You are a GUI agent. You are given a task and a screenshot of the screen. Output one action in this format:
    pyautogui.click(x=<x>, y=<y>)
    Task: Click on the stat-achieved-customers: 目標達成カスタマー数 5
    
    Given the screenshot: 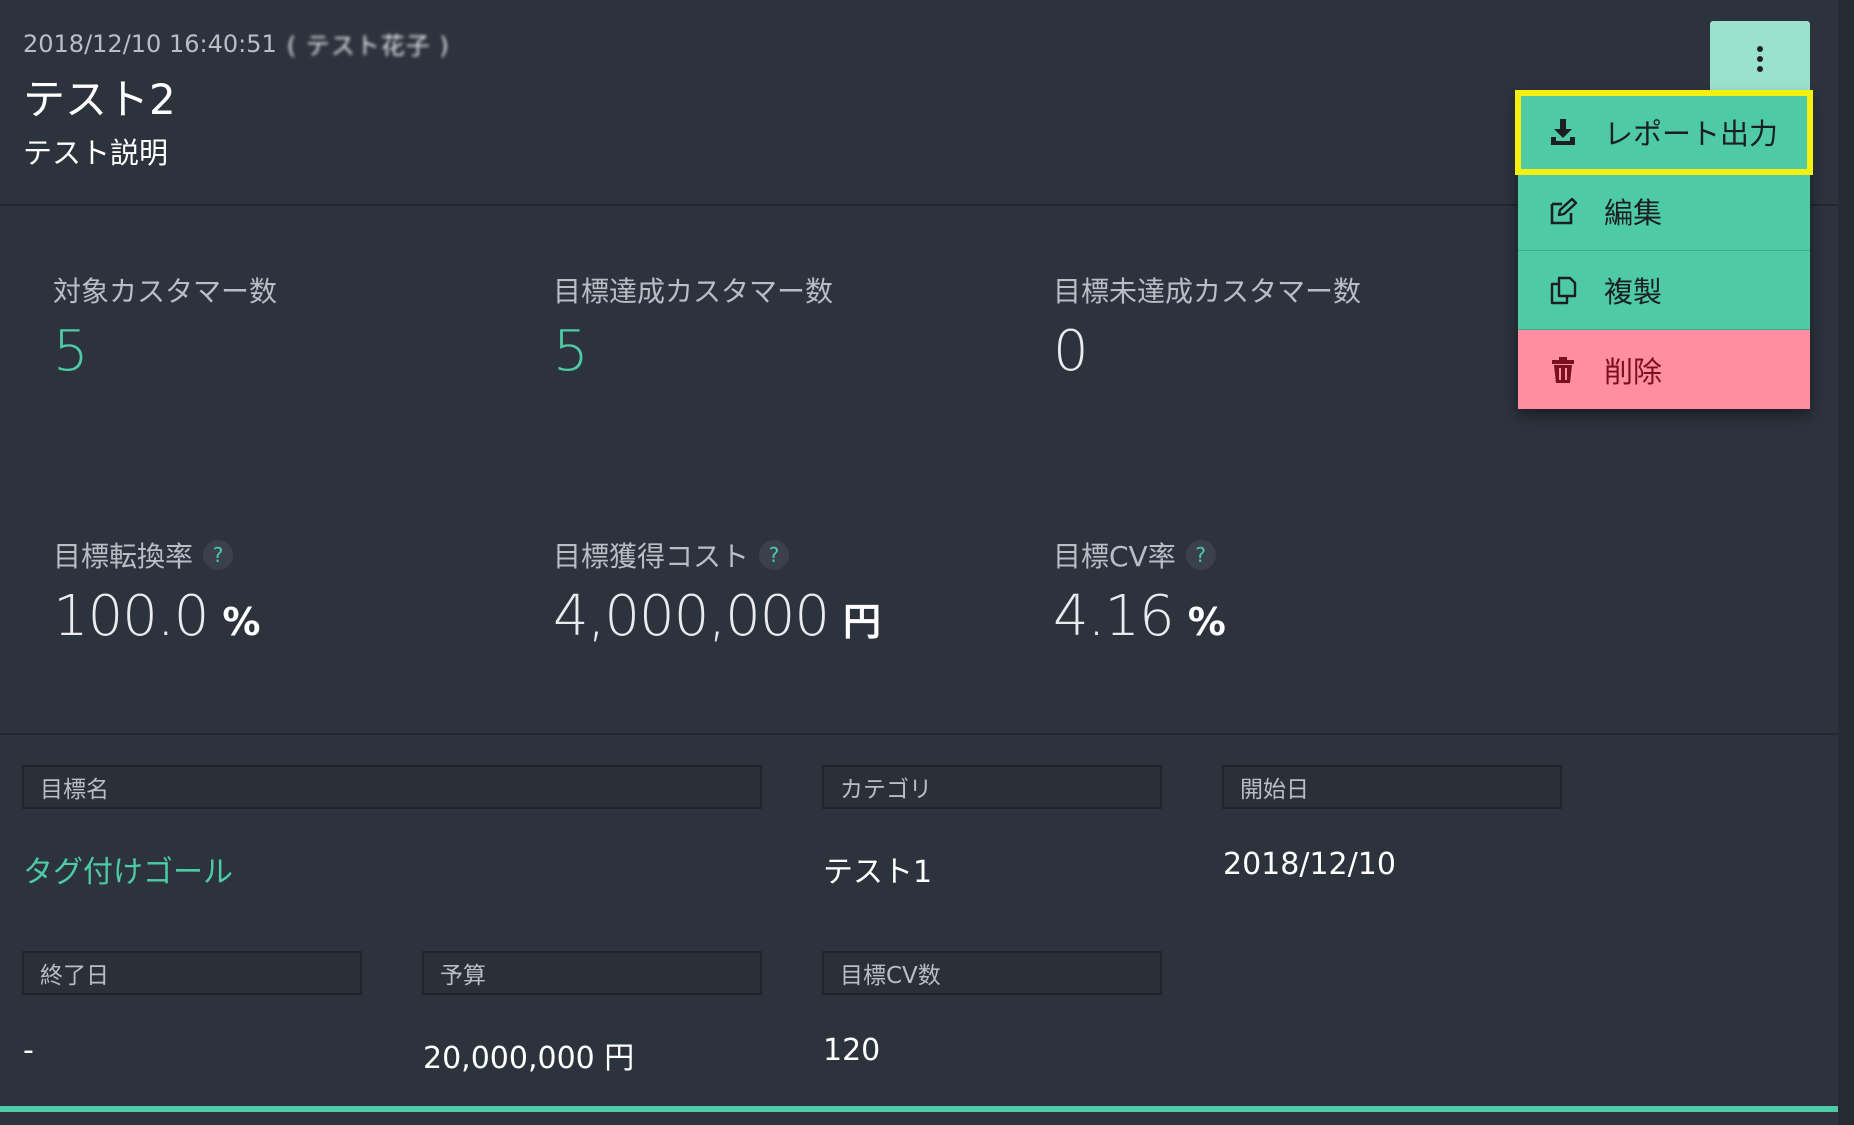 What is the action you would take?
    pyautogui.click(x=693, y=325)
    